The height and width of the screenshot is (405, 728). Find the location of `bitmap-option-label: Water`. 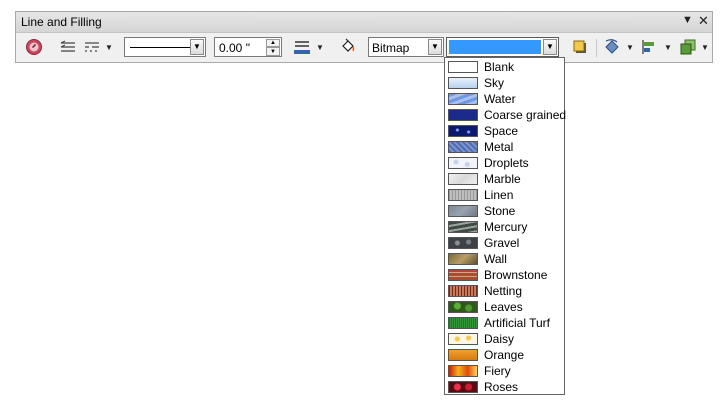

bitmap-option-label: Water is located at coordinates (500, 99).